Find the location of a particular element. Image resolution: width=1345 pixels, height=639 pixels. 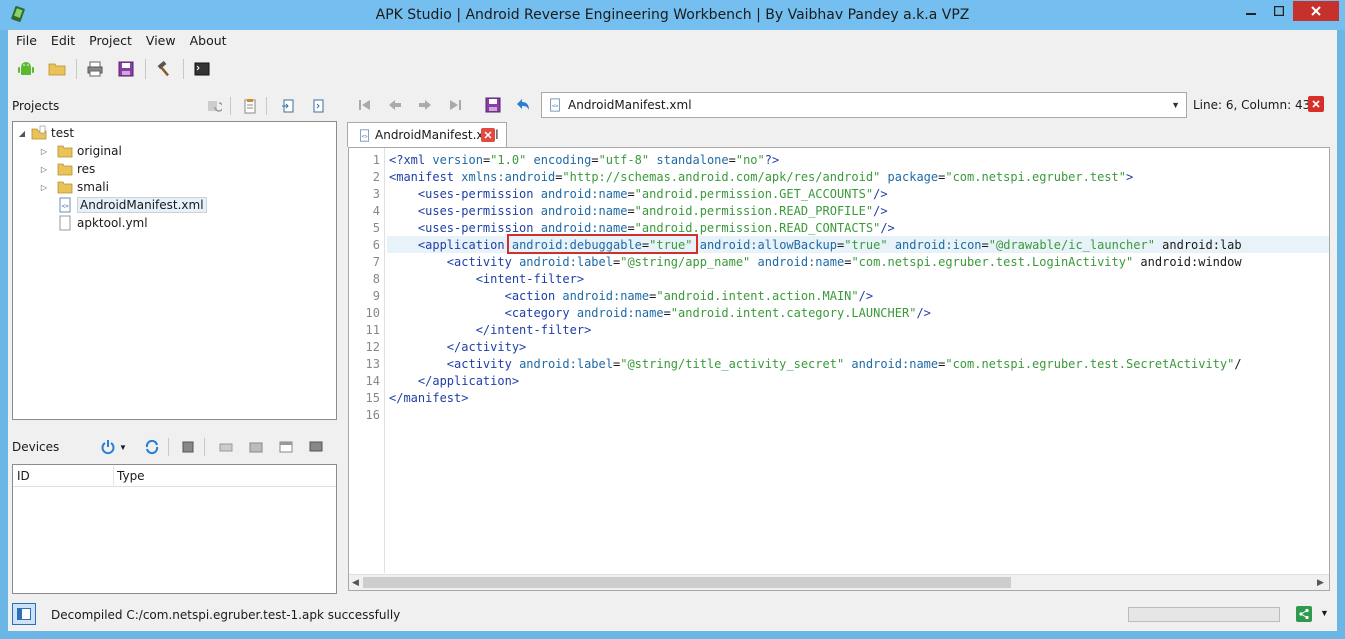

menu-about: About is located at coordinates (208, 41).